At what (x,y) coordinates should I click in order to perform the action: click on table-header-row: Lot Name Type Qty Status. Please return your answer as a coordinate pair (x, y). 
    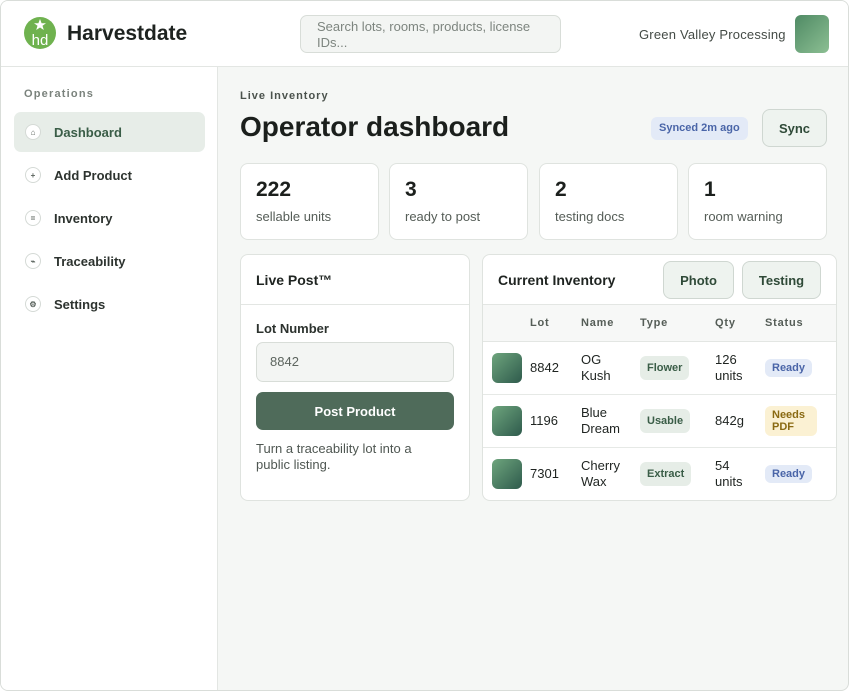
    Looking at the image, I should click on (659, 323).